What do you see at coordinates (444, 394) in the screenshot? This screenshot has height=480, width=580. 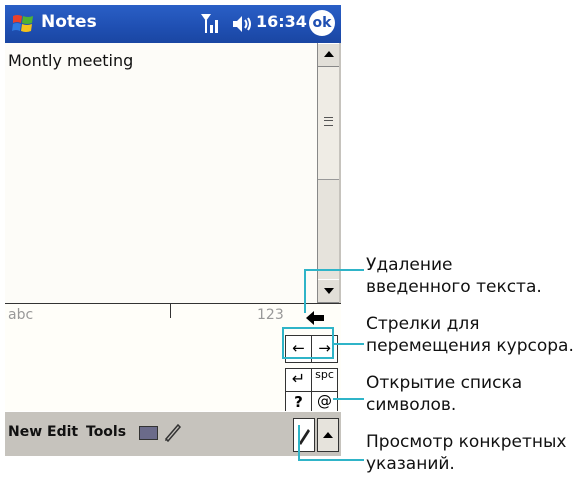 I see `callout-symbols: Открытие списка символов.` at bounding box center [444, 394].